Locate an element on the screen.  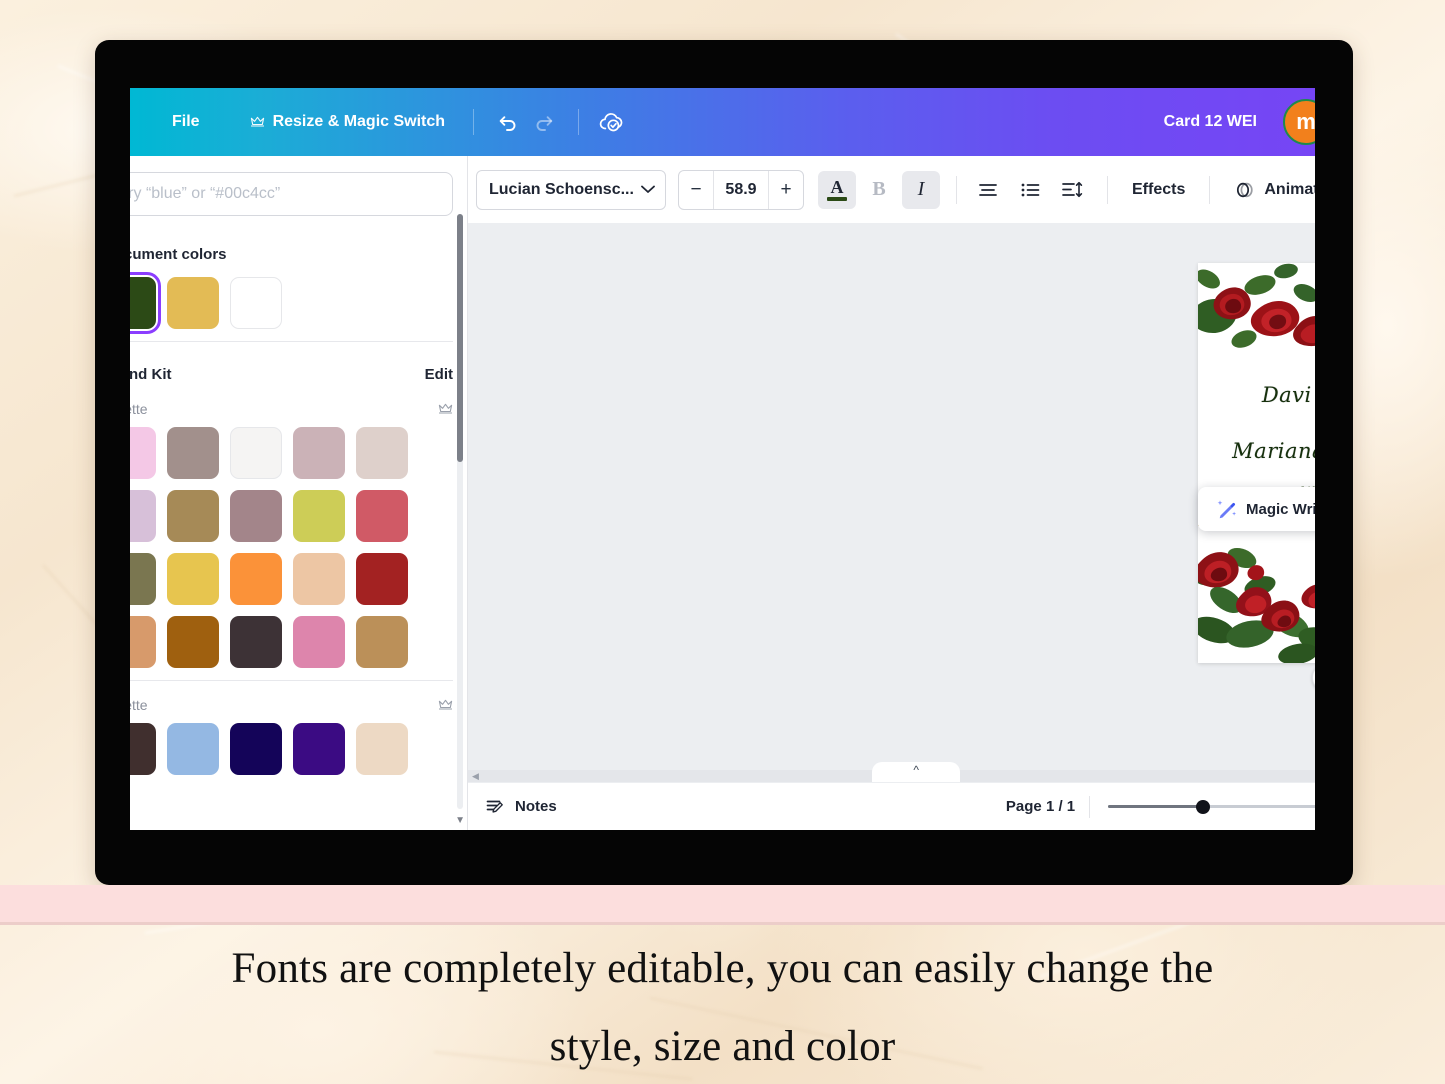
rose-border-bottom is located at coordinates (1256, 600).